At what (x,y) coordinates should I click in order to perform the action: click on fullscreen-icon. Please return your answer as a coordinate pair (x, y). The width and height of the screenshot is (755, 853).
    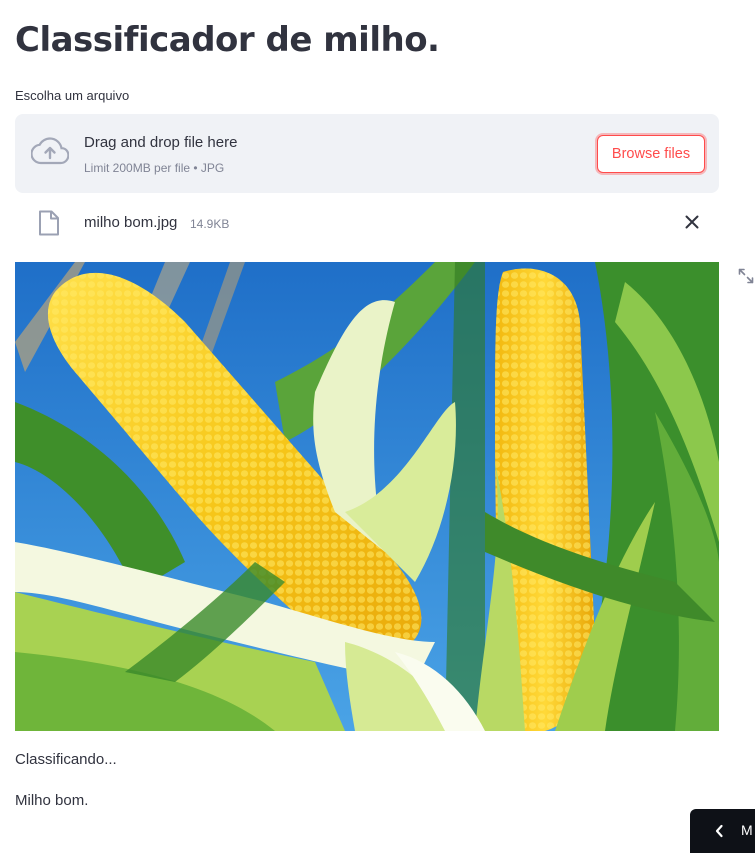
    Looking at the image, I should click on (746, 276).